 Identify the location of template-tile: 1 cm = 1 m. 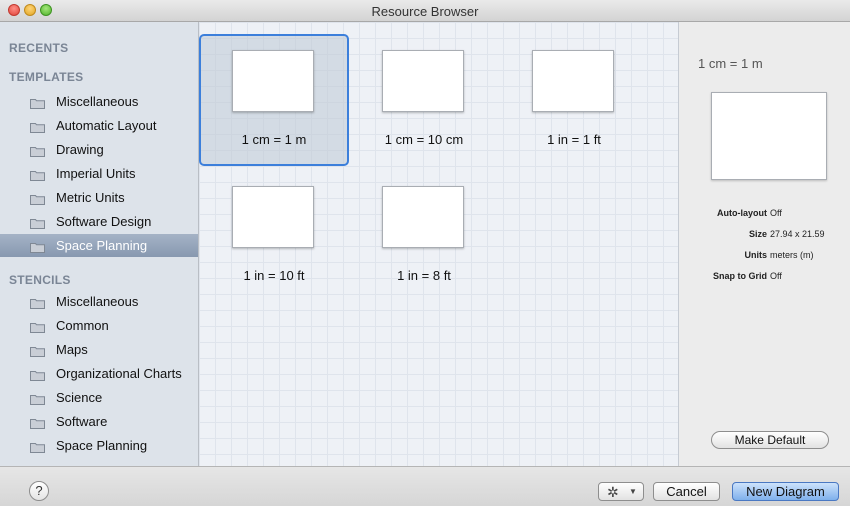
(274, 100).